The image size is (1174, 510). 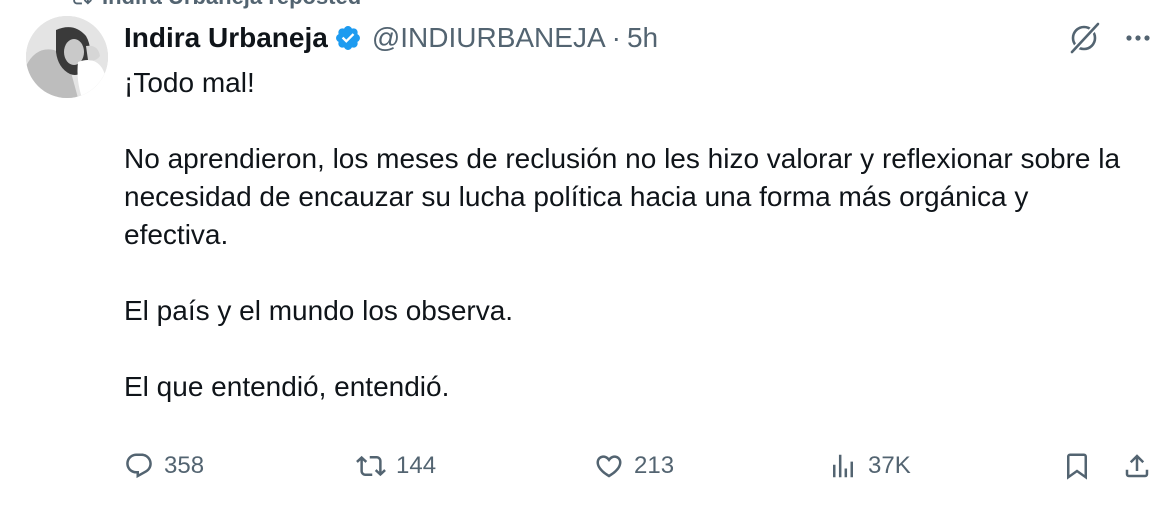 I want to click on like-count: 213, so click(x=654, y=465).